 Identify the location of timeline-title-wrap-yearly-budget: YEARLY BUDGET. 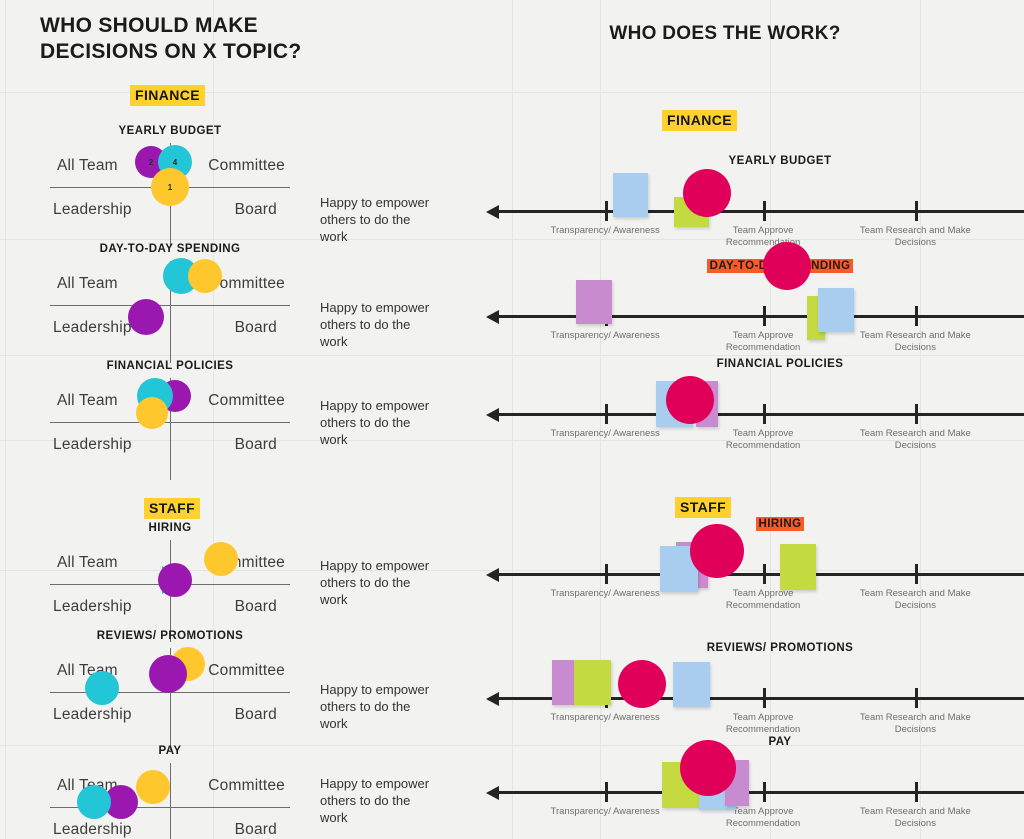
(752, 161).